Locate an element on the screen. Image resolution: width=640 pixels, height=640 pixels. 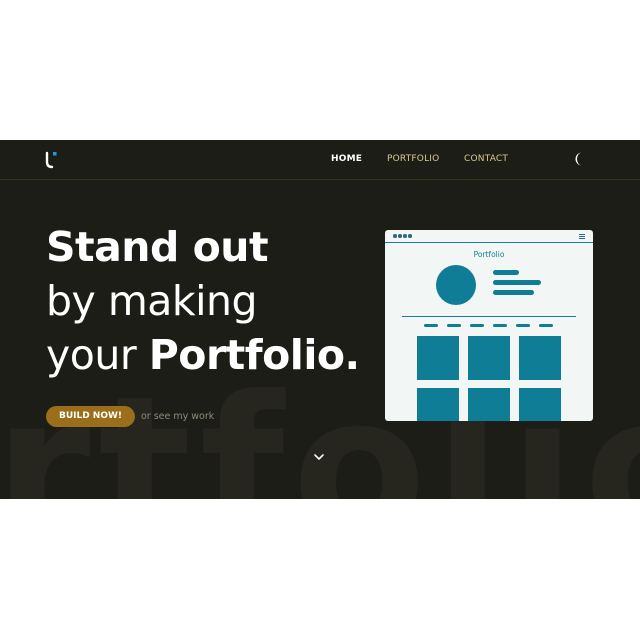
headline-line-2: by making is located at coordinates (152, 301).